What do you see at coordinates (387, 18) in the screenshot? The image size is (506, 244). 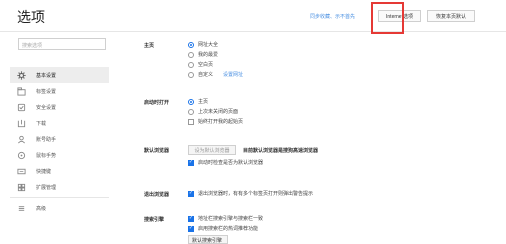 I see `highlight-annotation` at bounding box center [387, 18].